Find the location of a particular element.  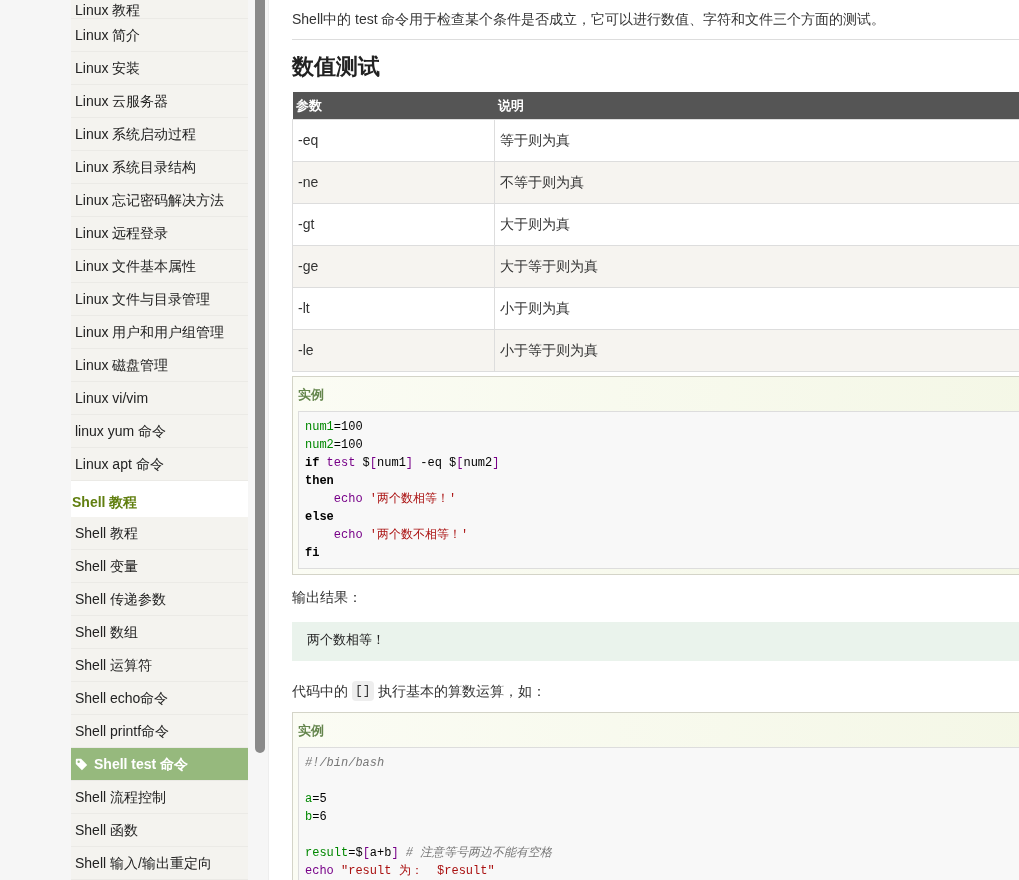

sidebar-item: Linux 磁盘管理 is located at coordinates (159, 365).